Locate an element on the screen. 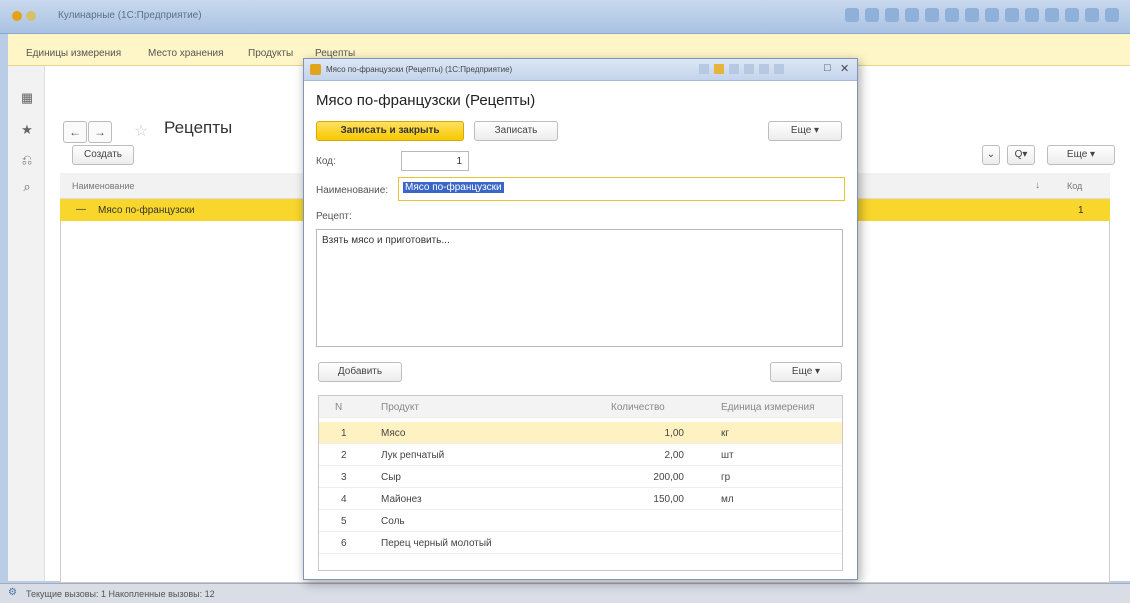 The height and width of the screenshot is (603, 1130). maximize-icon: □ is located at coordinates (827, 68).